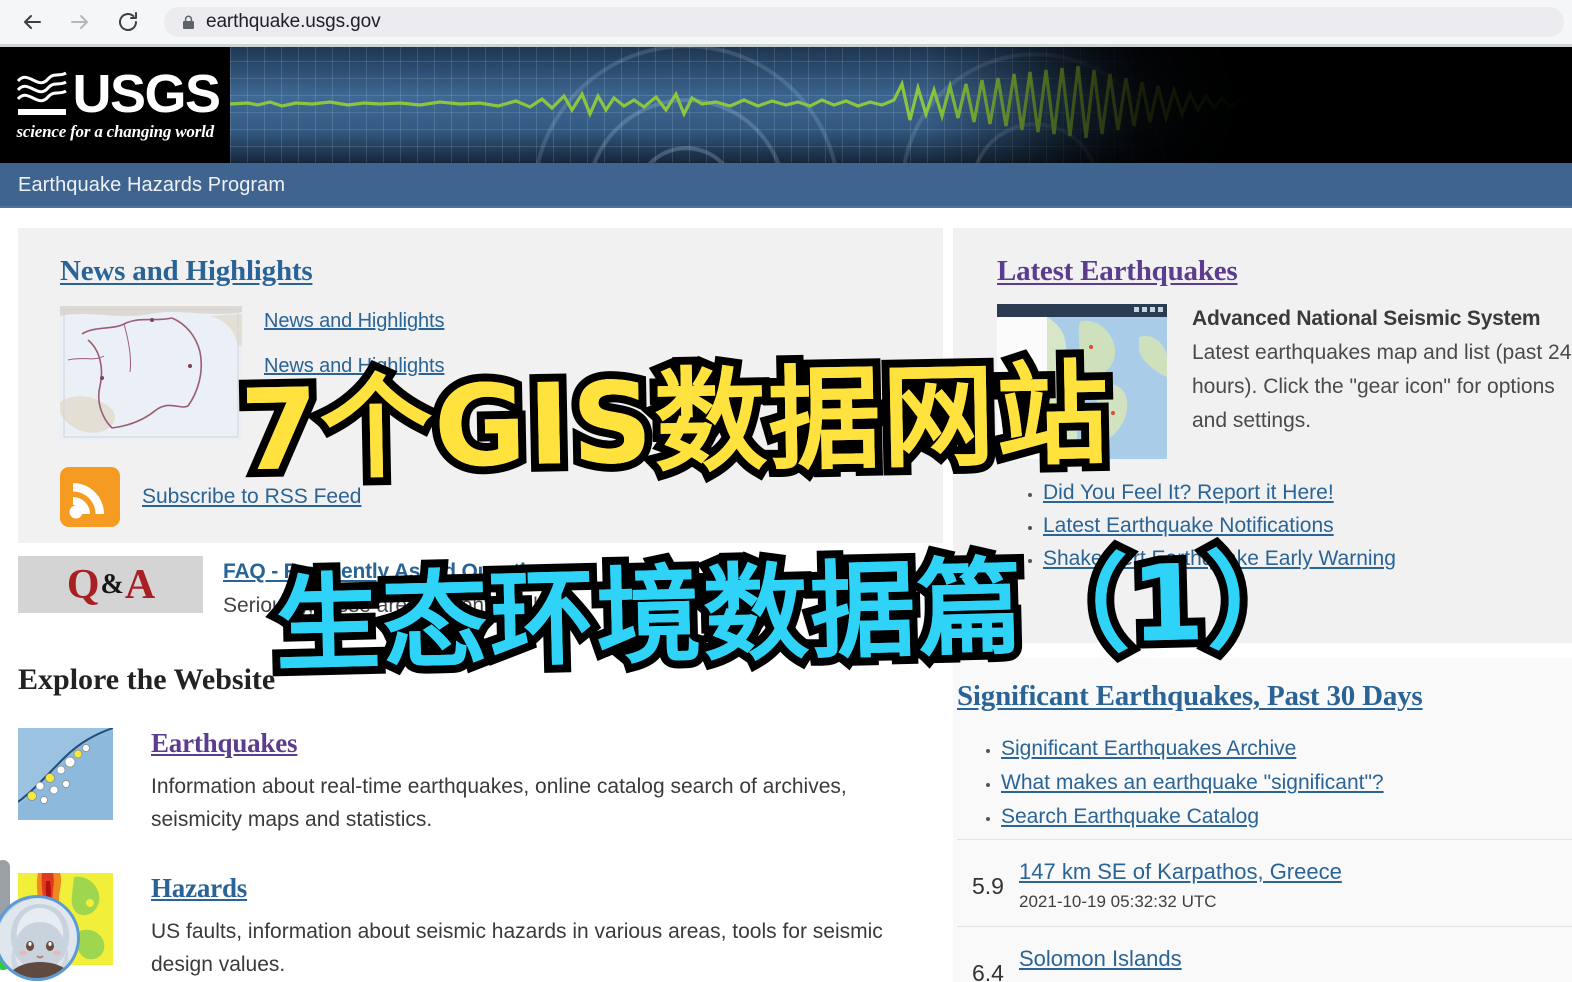 The image size is (1572, 982). I want to click on site-banner: USGS science for a changing world, so click(786, 103).